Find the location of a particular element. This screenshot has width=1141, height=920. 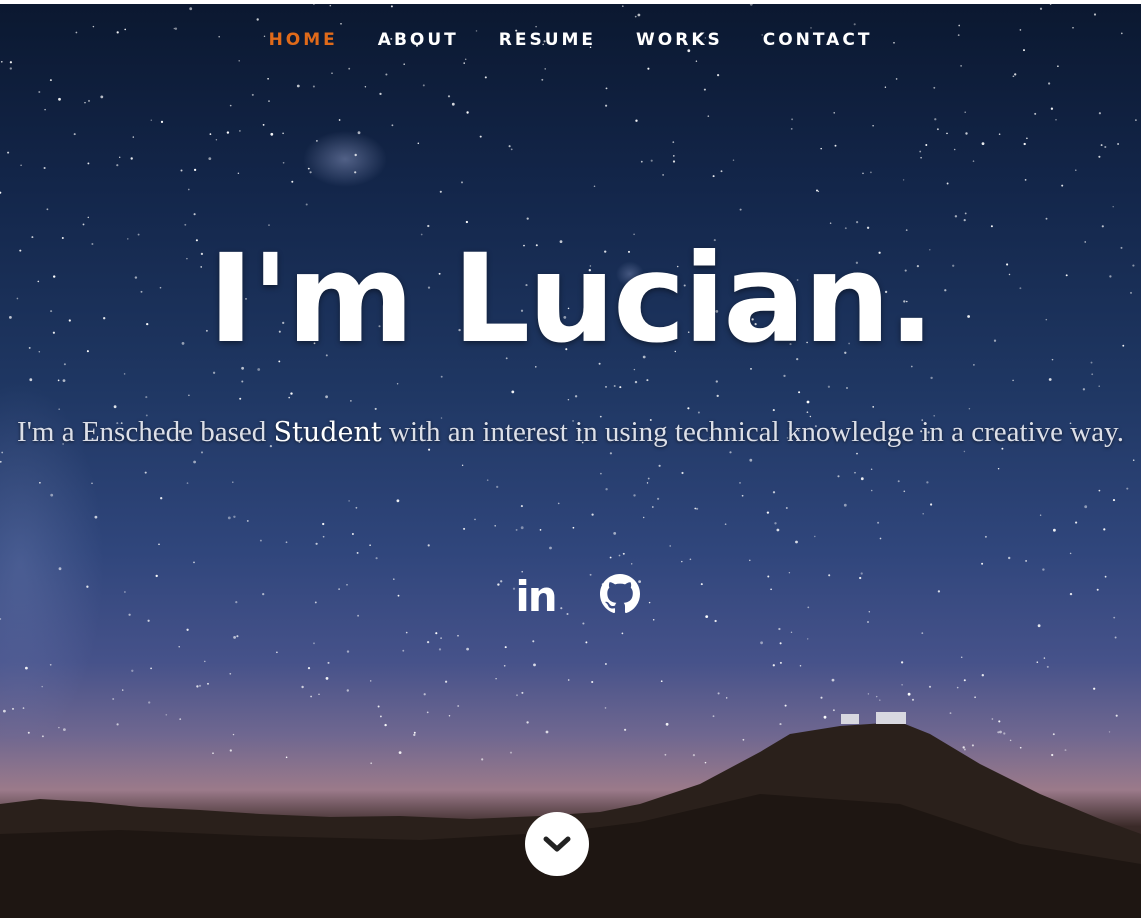

nav-about: ABOUT is located at coordinates (418, 40).